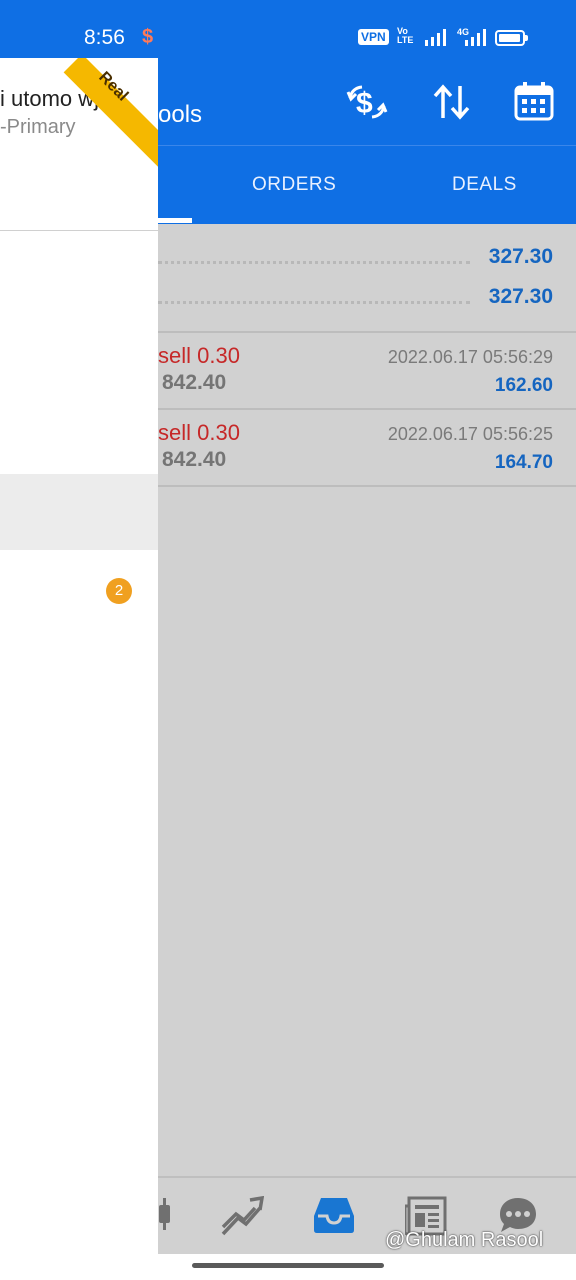  Describe the element at coordinates (104, 37) in the screenshot. I see `status-time: 8:56` at that location.